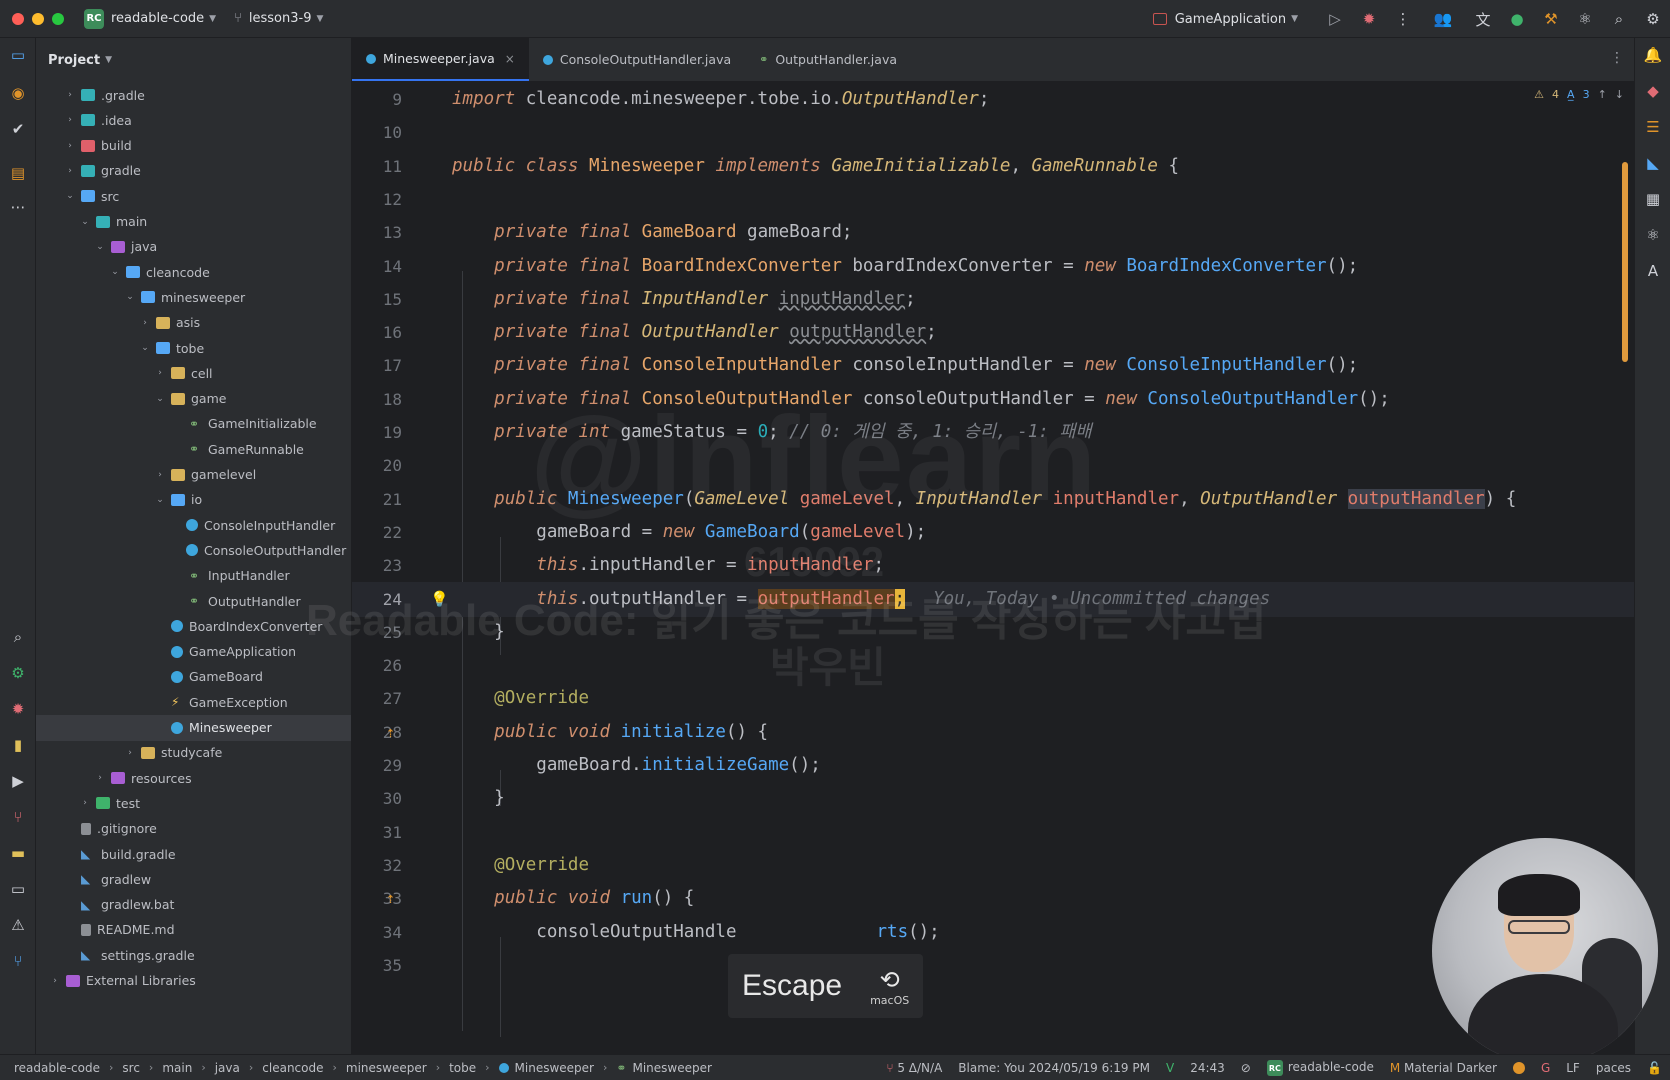 This screenshot has width=1670, height=1080. What do you see at coordinates (193, 829) in the screenshot?
I see `tree-item: .gitignore` at bounding box center [193, 829].